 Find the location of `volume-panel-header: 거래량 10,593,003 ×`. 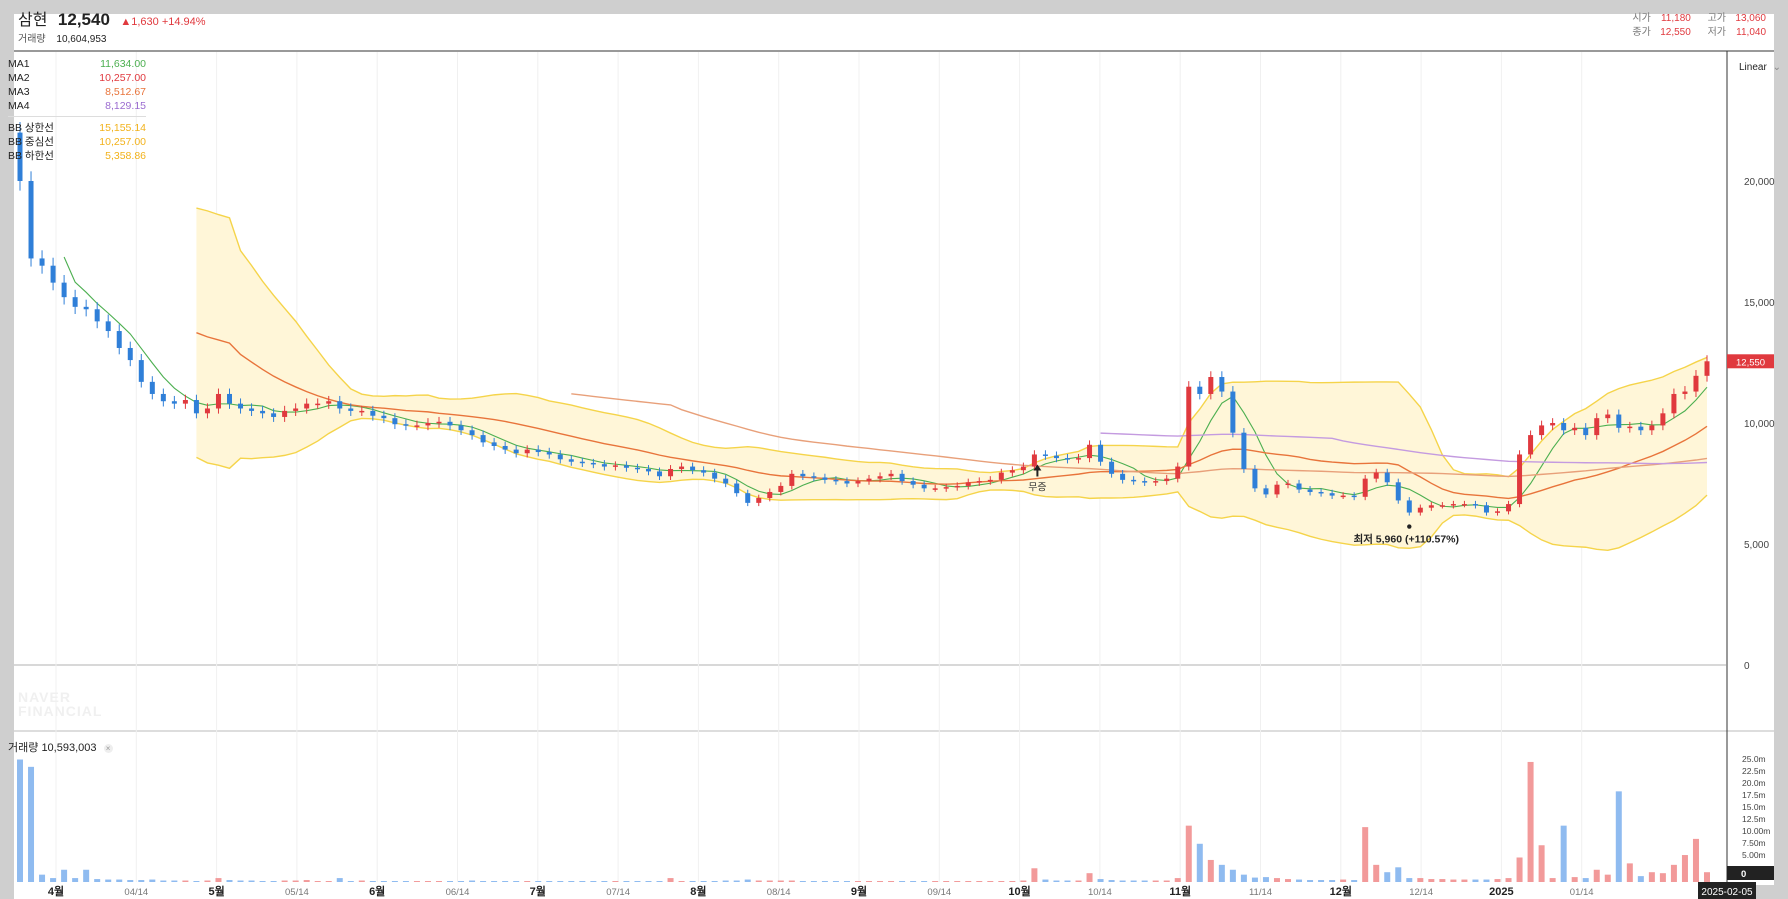

volume-panel-header: 거래량 10,593,003 × is located at coordinates (60, 747).